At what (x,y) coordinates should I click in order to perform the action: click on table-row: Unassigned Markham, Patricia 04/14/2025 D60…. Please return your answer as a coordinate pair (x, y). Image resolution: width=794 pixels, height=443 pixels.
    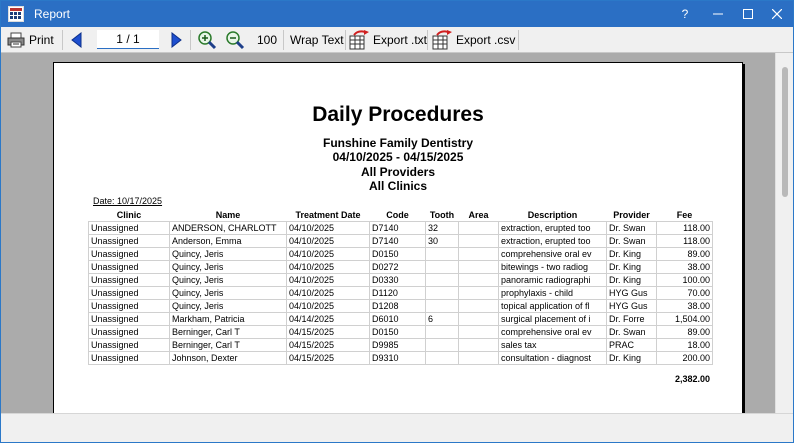
    Looking at the image, I should click on (400, 318).